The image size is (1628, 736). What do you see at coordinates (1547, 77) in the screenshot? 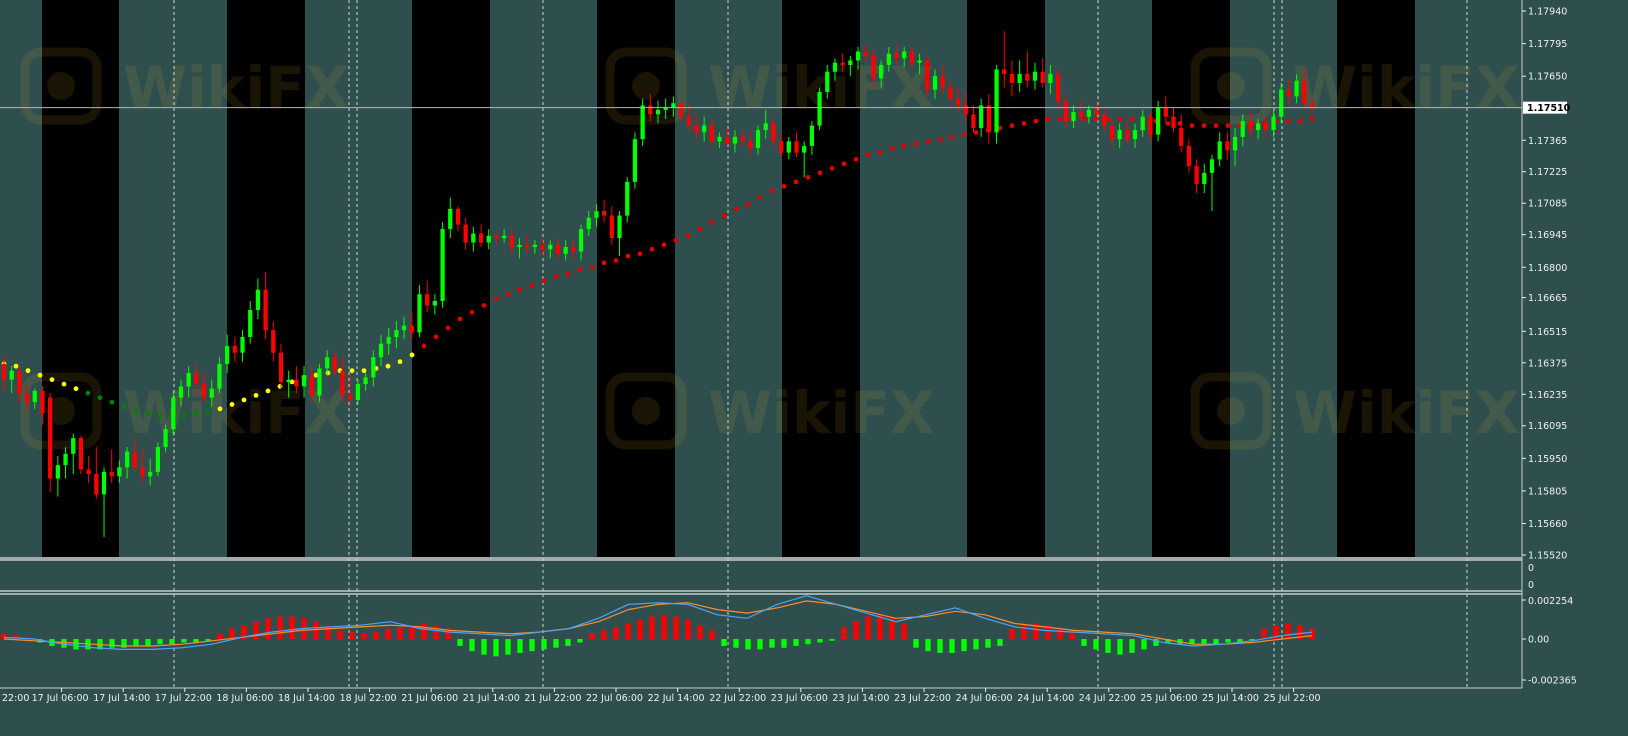
I see `price-tick-label: 1.17650` at bounding box center [1547, 77].